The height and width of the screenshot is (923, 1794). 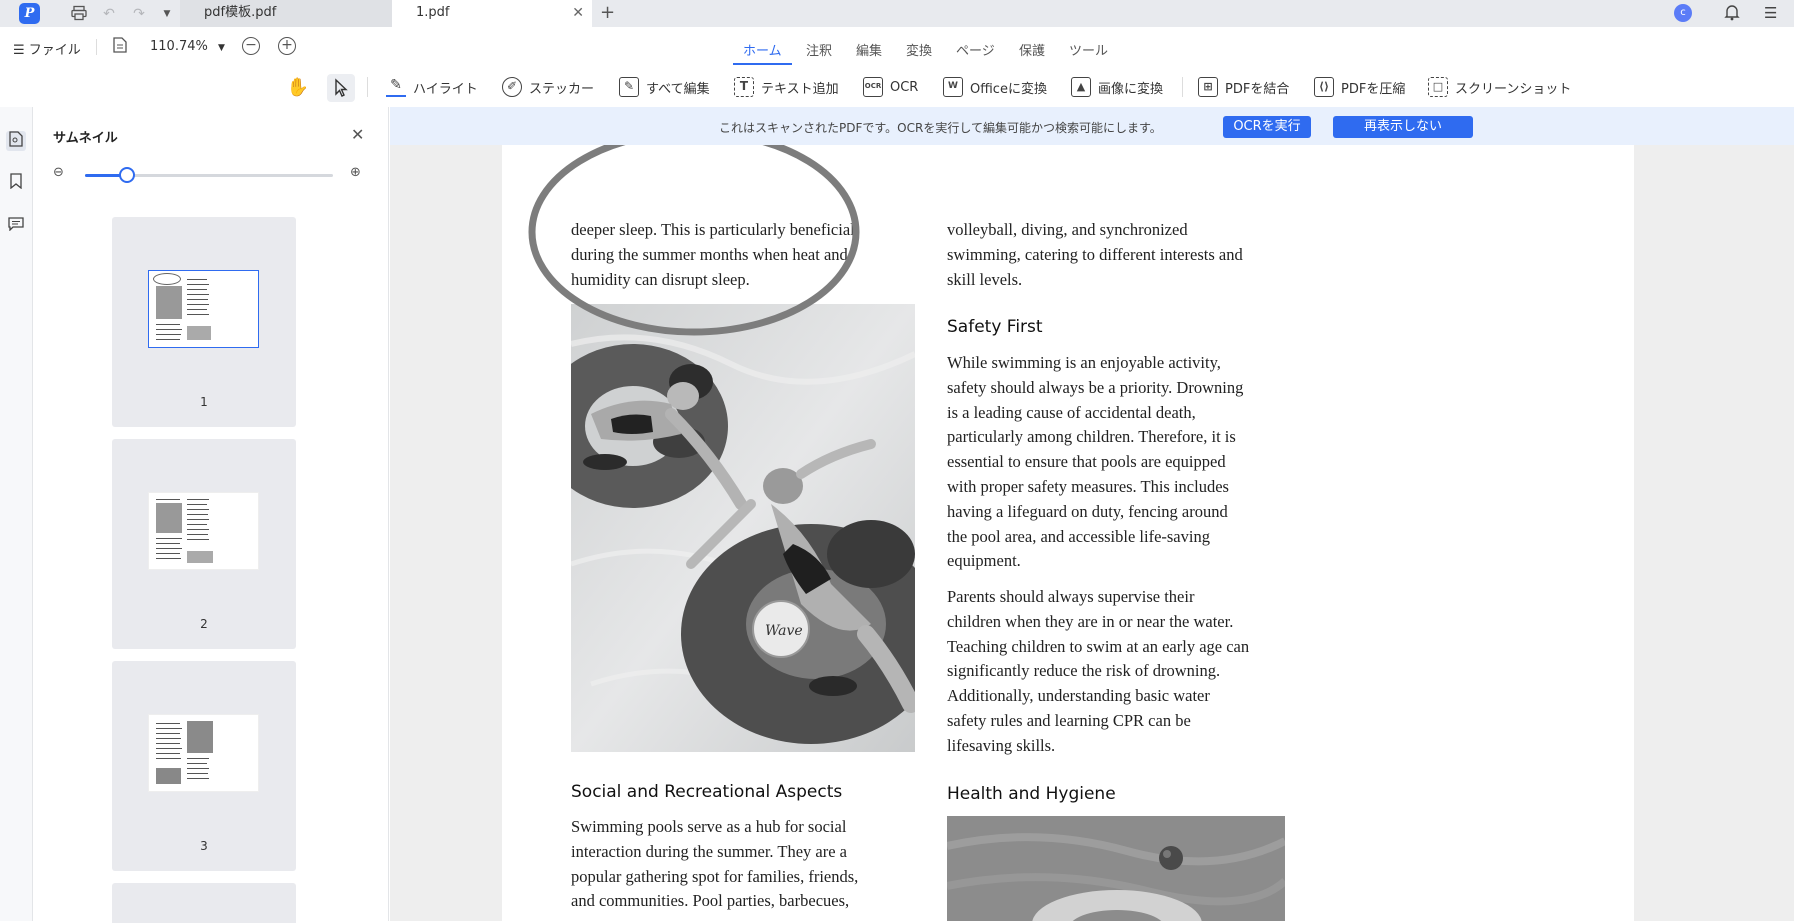 I want to click on edit-all-button: ✎ すべて編集, so click(x=664, y=87).